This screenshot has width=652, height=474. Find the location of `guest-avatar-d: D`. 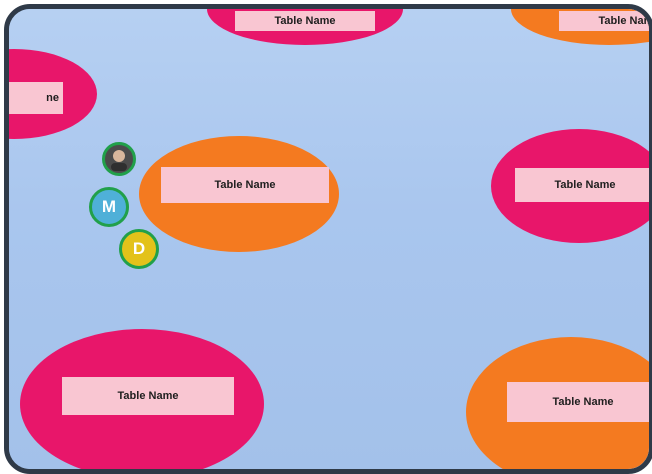

guest-avatar-d: D is located at coordinates (139, 249).